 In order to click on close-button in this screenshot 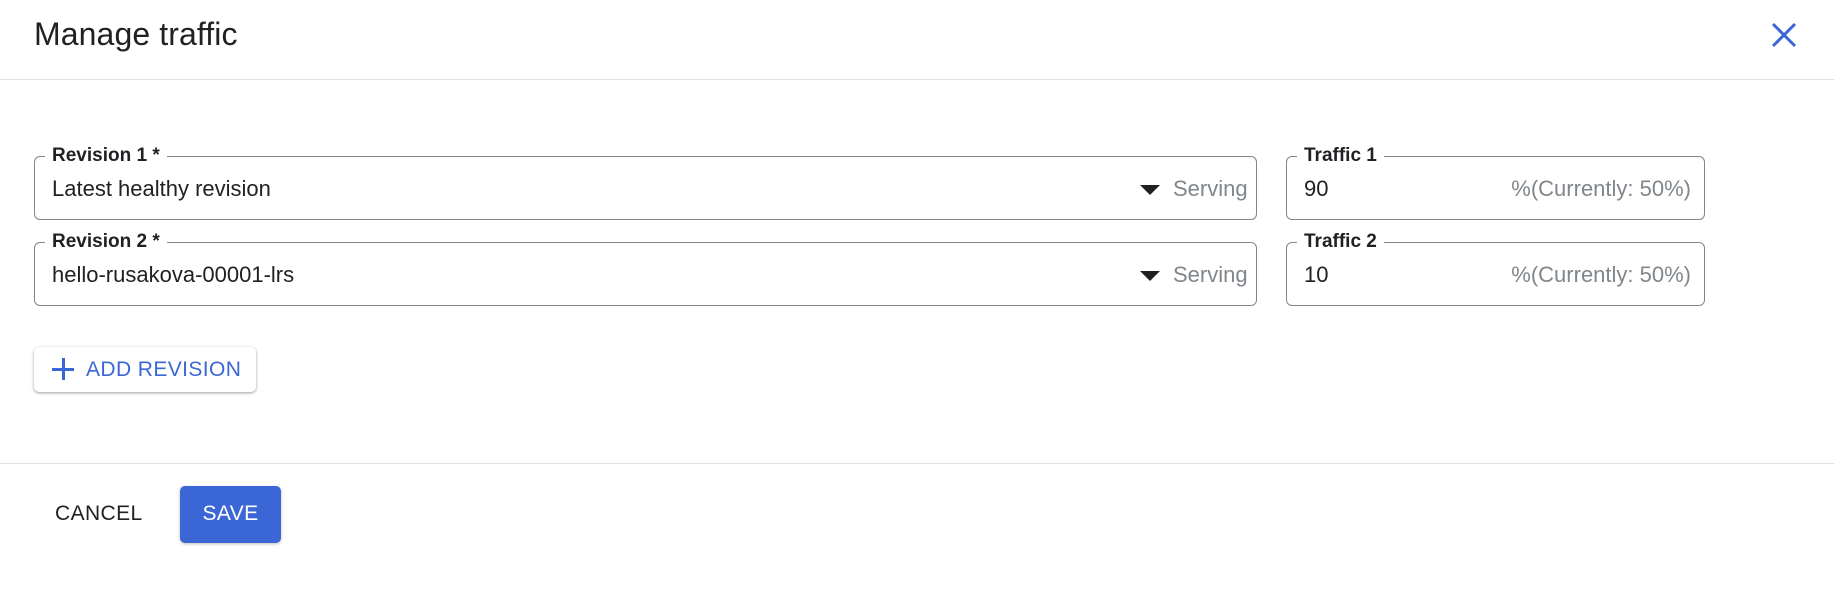, I will do `click(1784, 35)`.